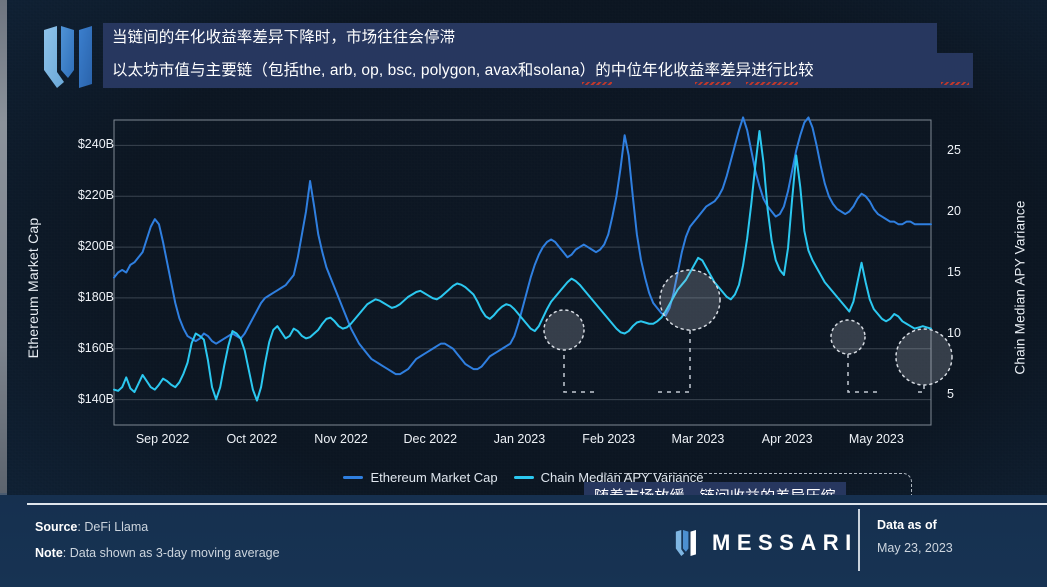 The width and height of the screenshot is (1047, 587). Describe the element at coordinates (49, 553) in the screenshot. I see `note-label: Note` at that location.